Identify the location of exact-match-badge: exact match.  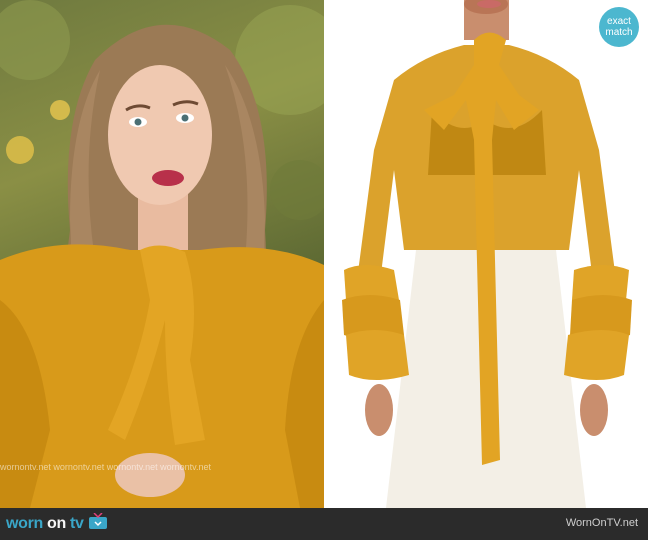
(619, 27).